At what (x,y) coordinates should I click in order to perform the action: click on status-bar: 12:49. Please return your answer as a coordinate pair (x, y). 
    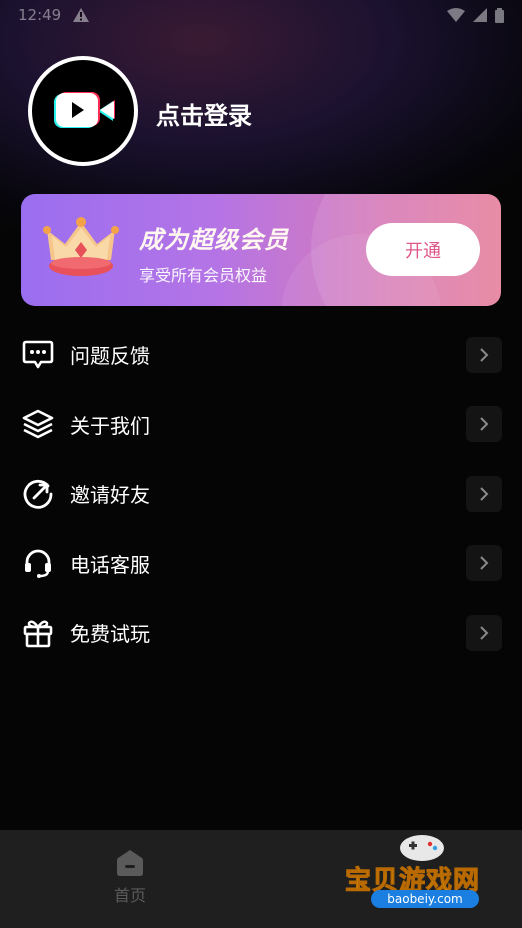
    Looking at the image, I should click on (261, 15).